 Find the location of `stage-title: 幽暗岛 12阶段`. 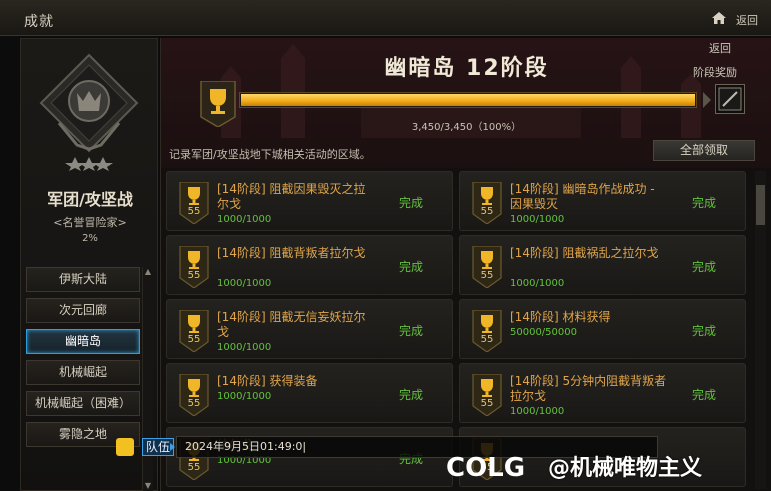

stage-title: 幽暗岛 12阶段 is located at coordinates (466, 68).